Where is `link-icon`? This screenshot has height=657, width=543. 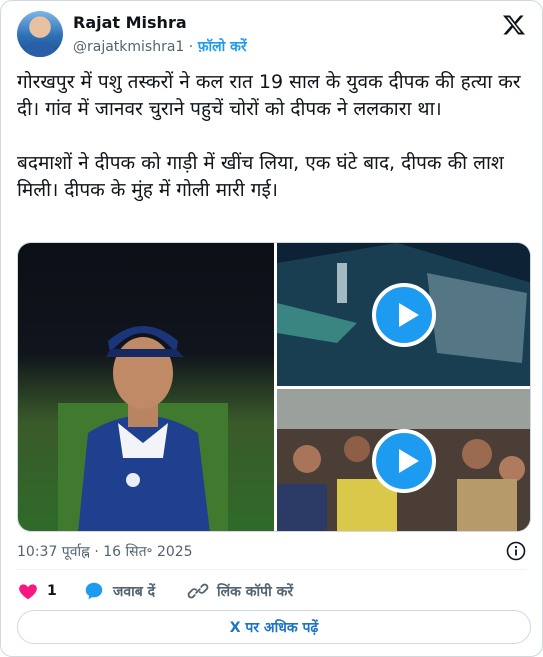
link-icon is located at coordinates (198, 591).